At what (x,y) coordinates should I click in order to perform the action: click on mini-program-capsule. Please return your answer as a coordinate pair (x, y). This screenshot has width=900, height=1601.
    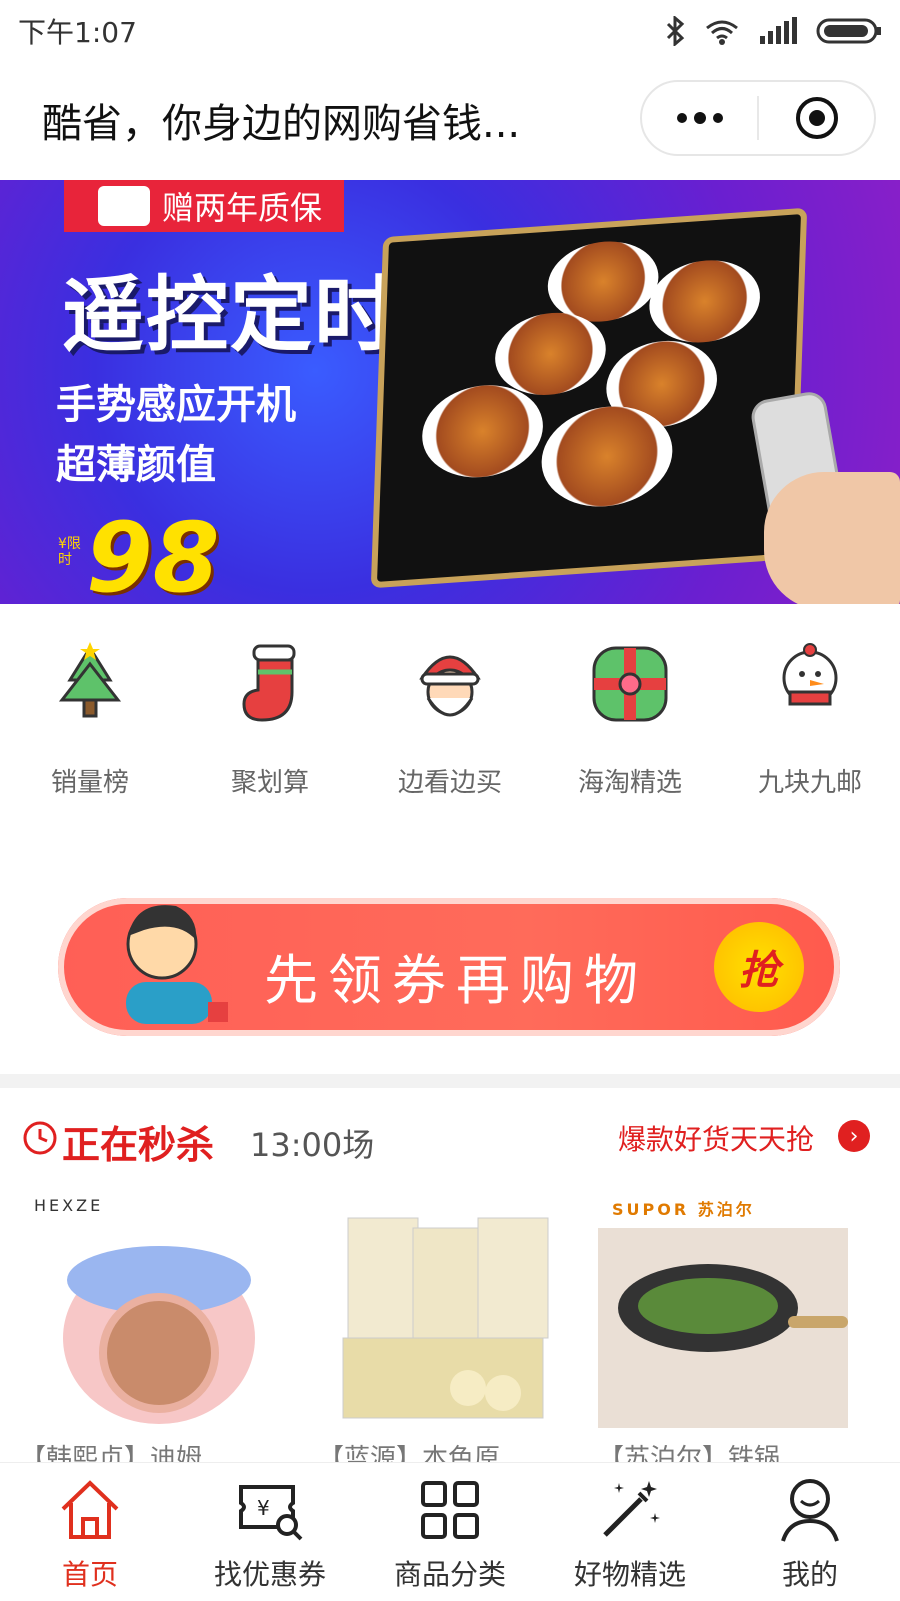
    Looking at the image, I should click on (758, 118).